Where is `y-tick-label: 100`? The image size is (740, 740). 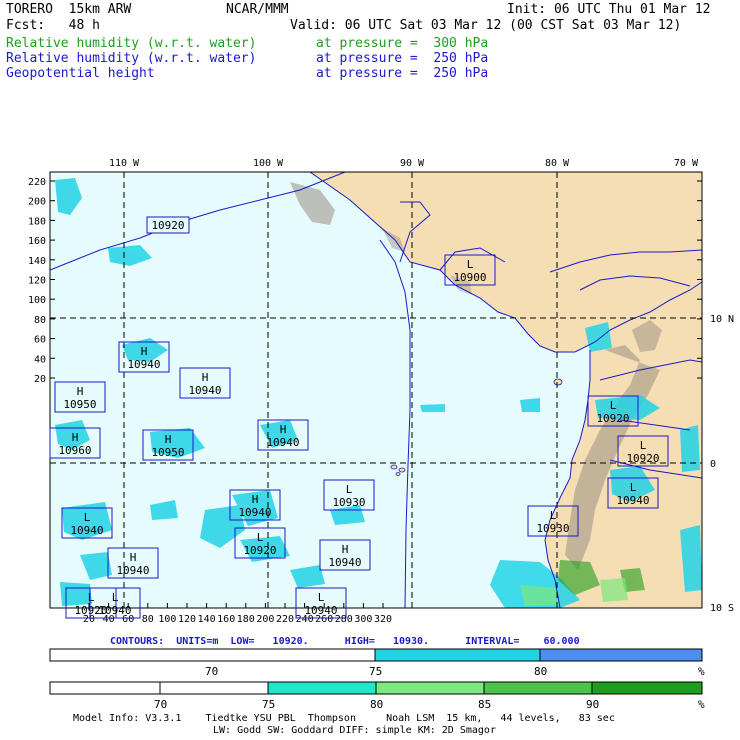
y-tick-label: 100 is located at coordinates (37, 300).